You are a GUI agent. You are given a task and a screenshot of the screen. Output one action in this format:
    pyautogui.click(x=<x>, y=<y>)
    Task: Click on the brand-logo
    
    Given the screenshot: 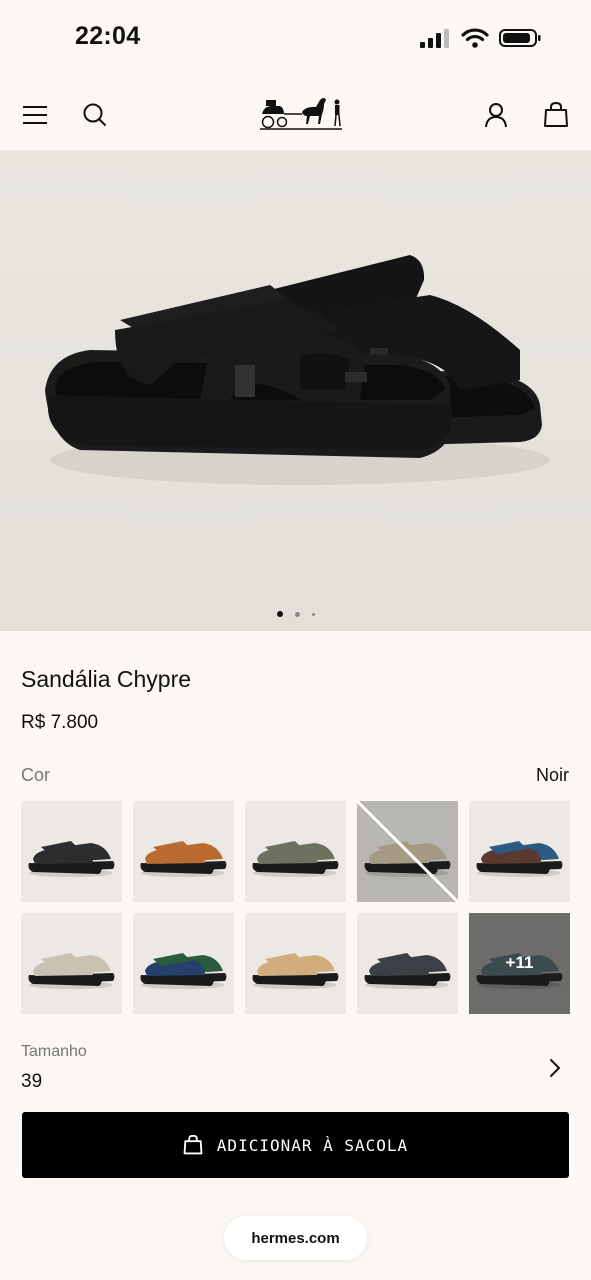 What is the action you would take?
    pyautogui.click(x=301, y=112)
    